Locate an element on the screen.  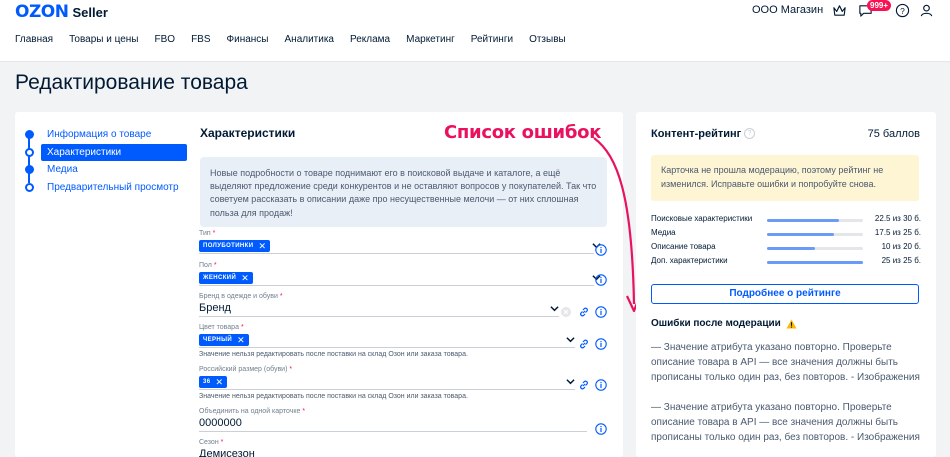
metric-value: 17.5 из 25 б. is located at coordinates (897, 232).